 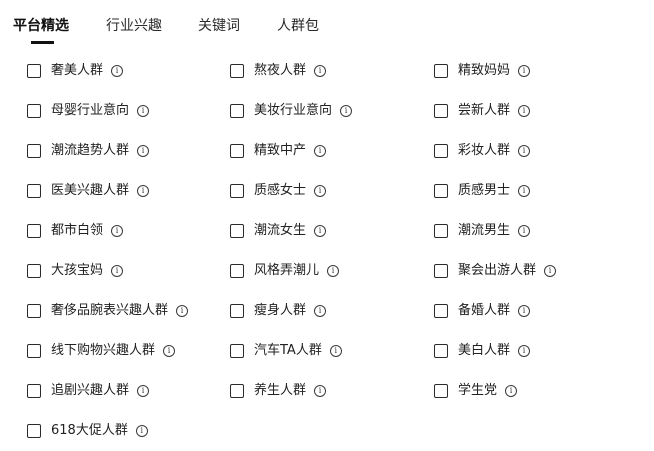 What do you see at coordinates (285, 271) in the screenshot?
I see `option-item: 风格弄潮儿 i` at bounding box center [285, 271].